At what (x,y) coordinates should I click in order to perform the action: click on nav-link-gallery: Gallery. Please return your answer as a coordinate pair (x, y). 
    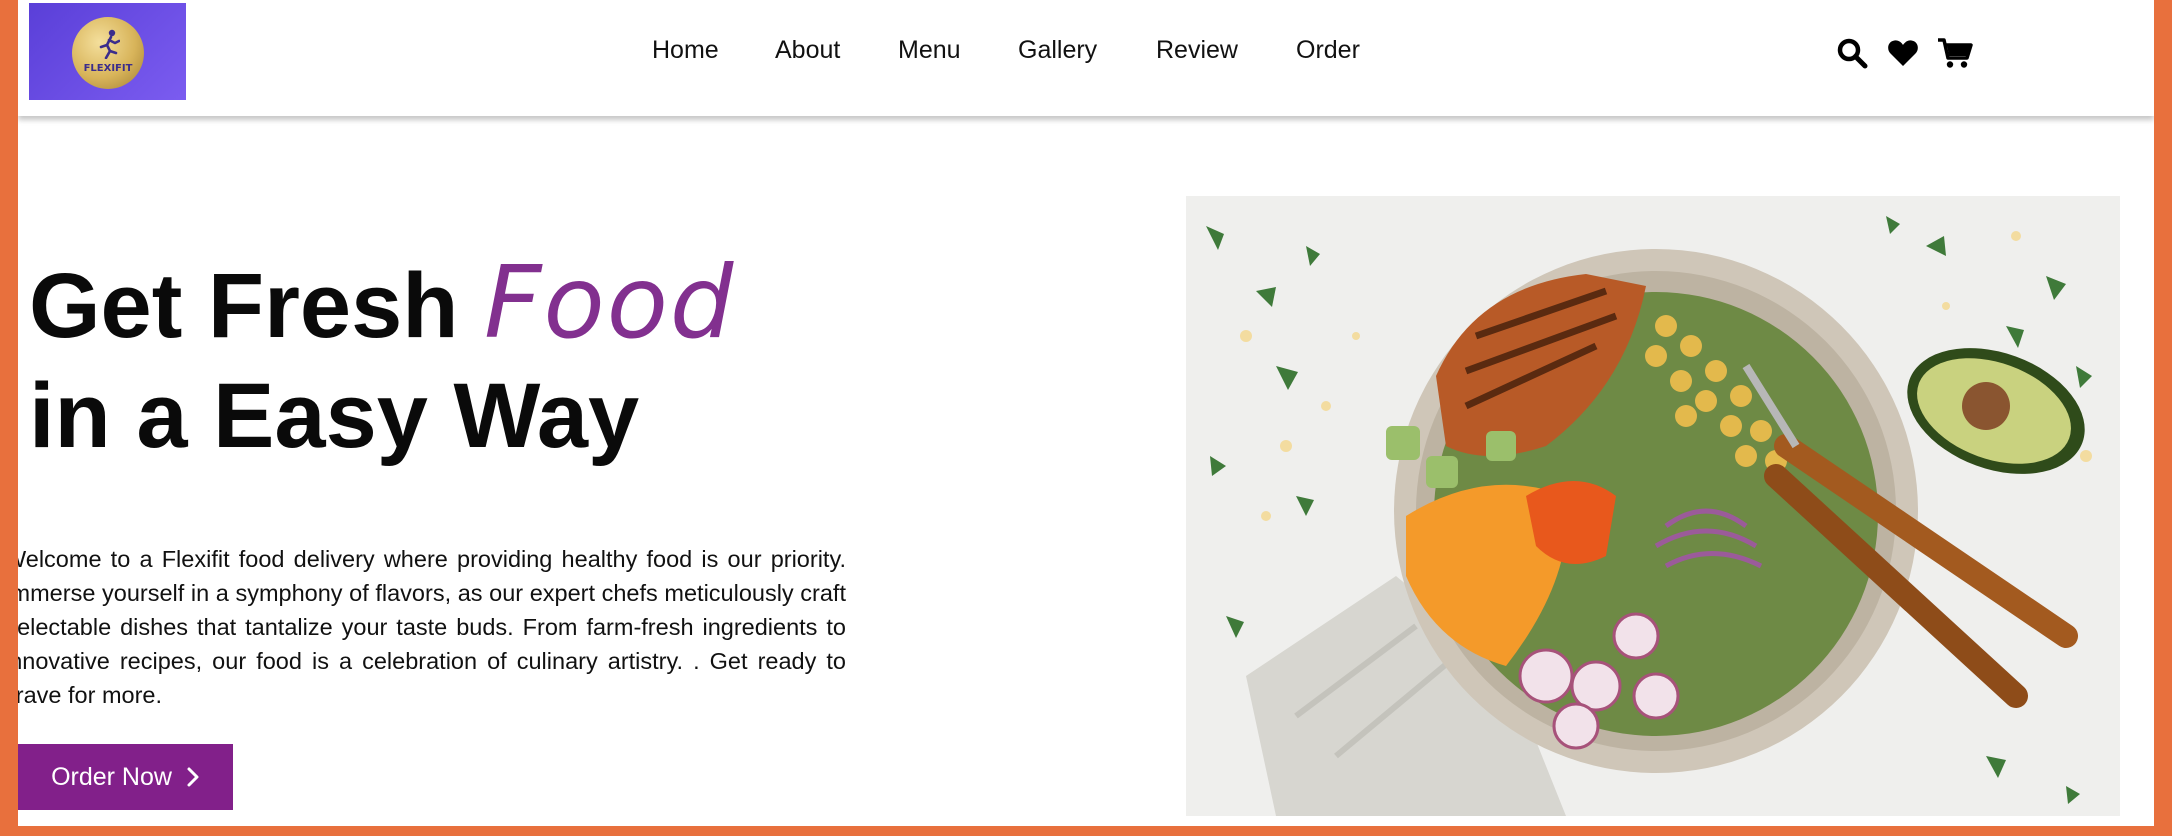
    Looking at the image, I should click on (1057, 50).